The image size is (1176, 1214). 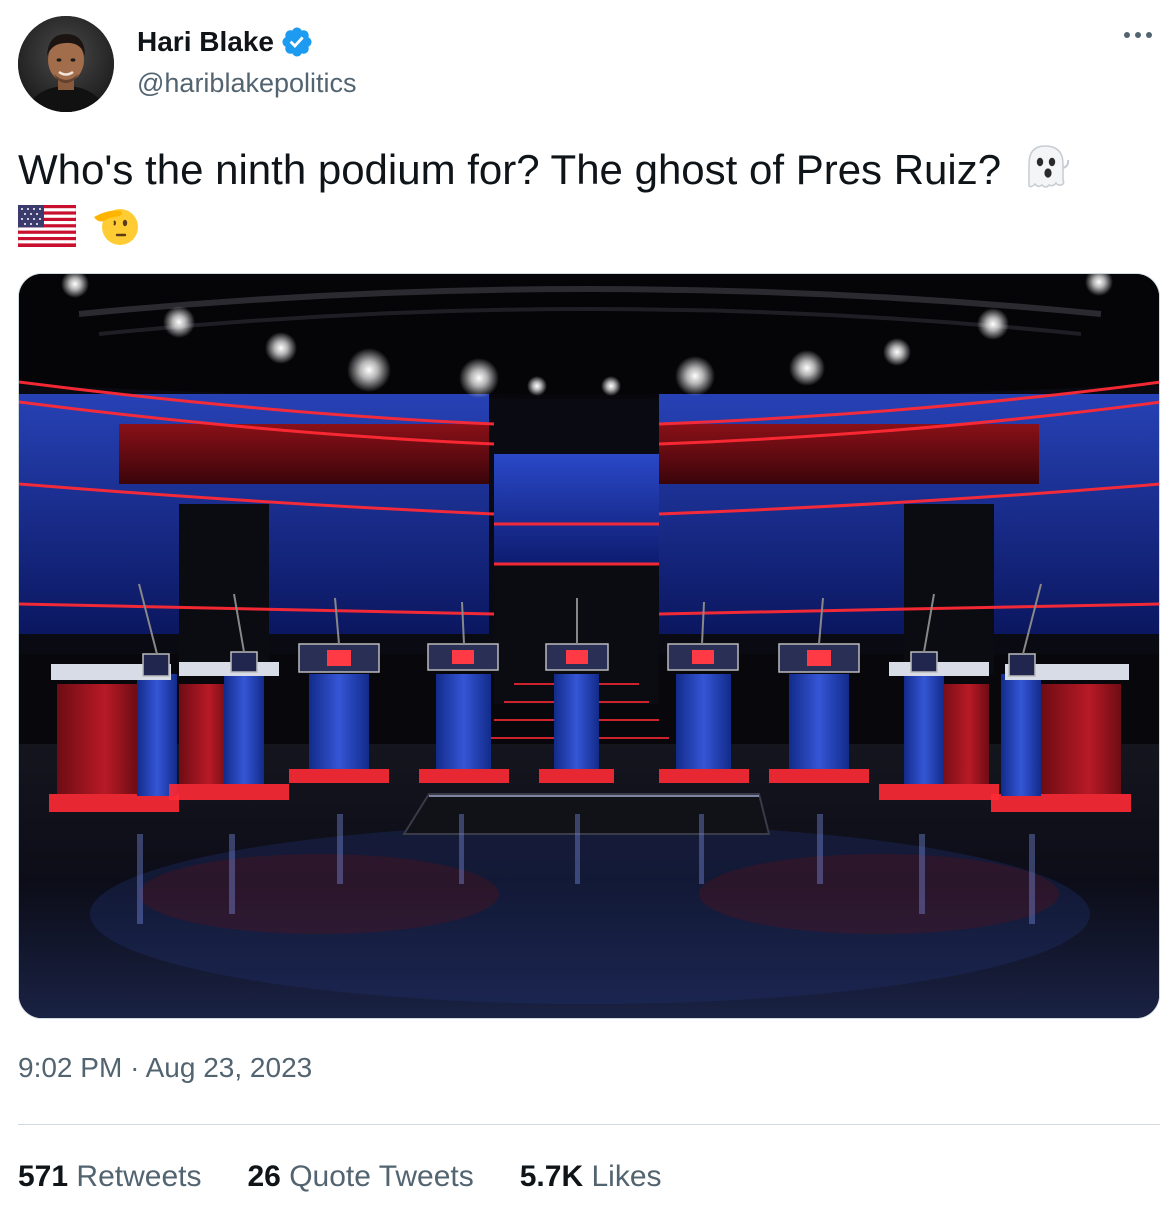 I want to click on retweets-stat: 571 Retweets, so click(x=109, y=1177).